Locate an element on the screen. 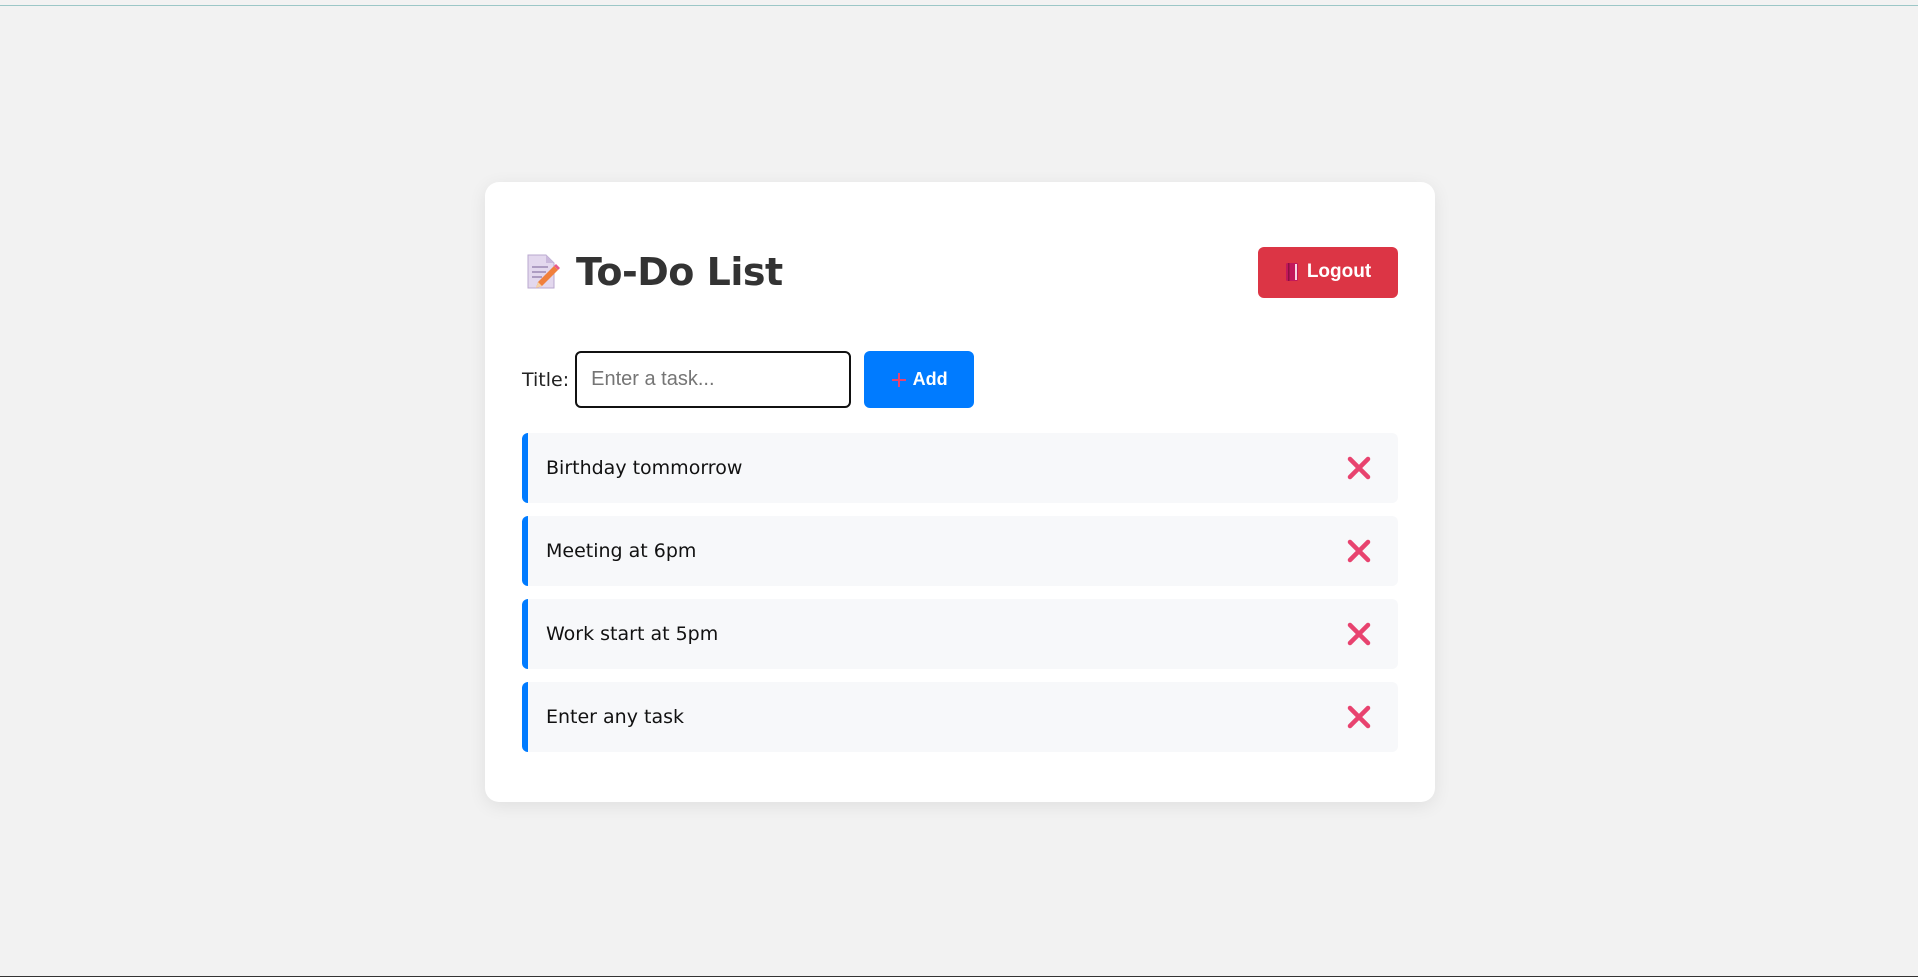 This screenshot has height=977, width=1918. add-button: Add is located at coordinates (919, 379).